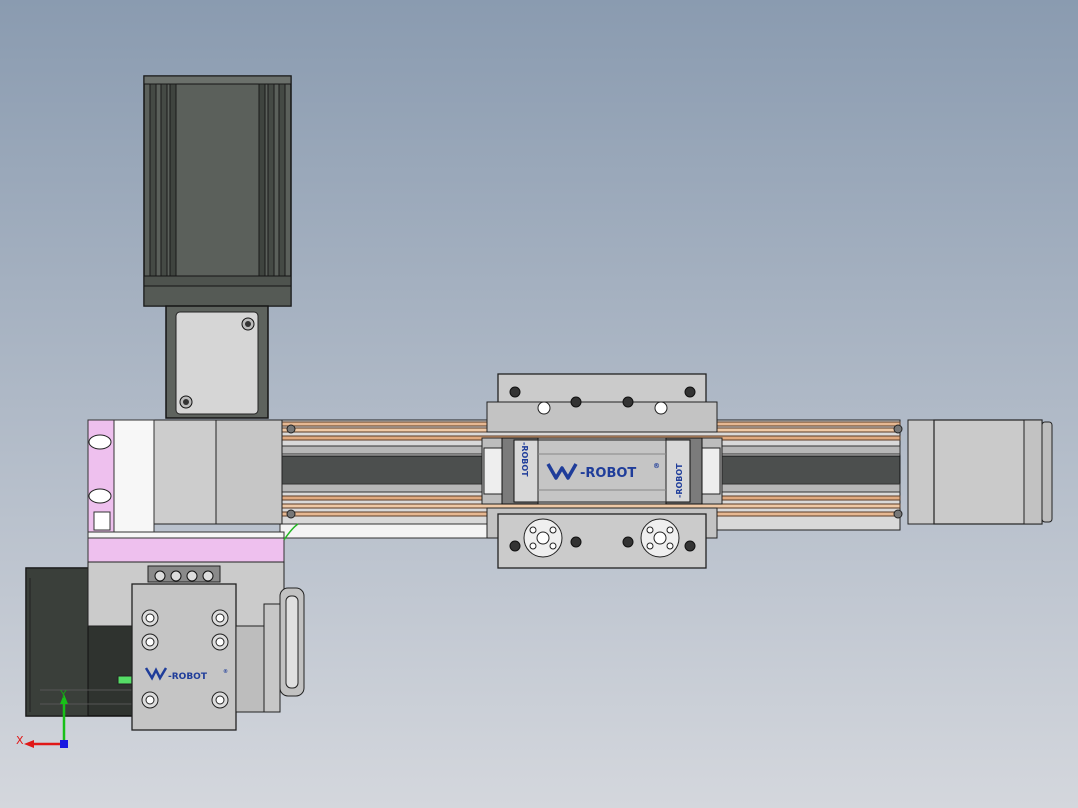 The width and height of the screenshot is (1078, 808). I want to click on axis-x-label: X, so click(20, 740).